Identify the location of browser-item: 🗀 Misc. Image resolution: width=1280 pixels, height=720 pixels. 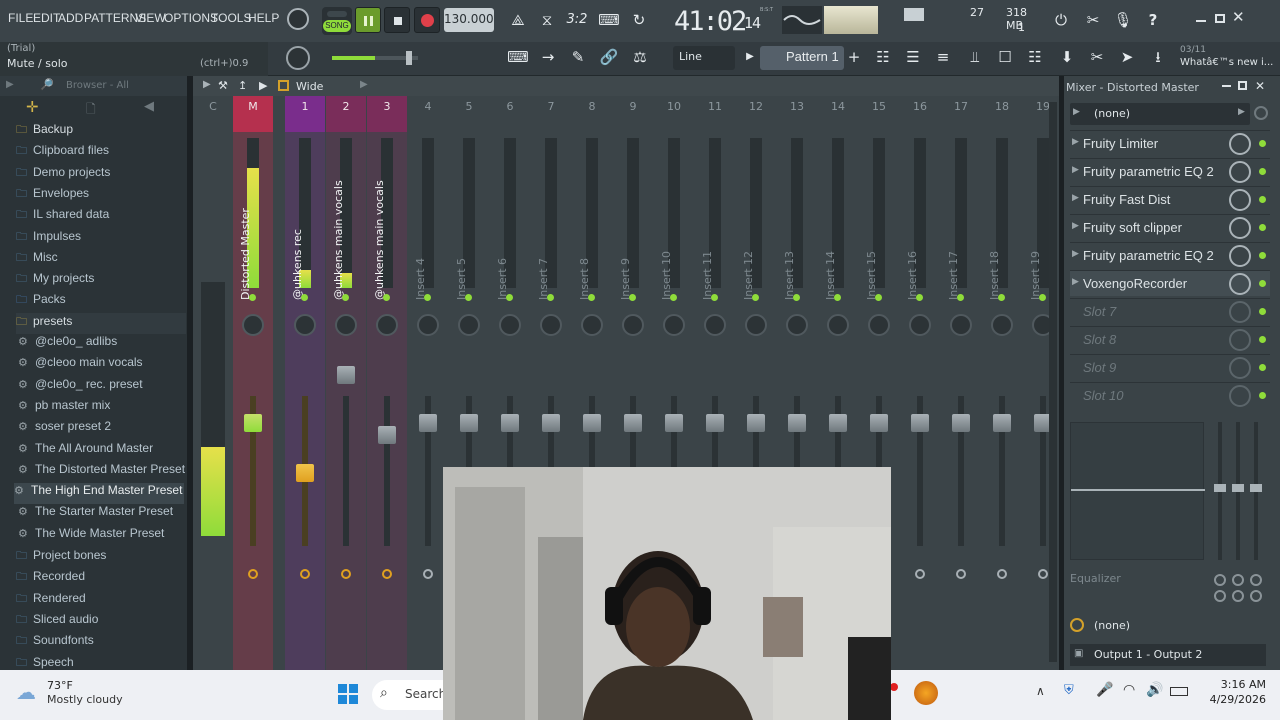
(37, 259).